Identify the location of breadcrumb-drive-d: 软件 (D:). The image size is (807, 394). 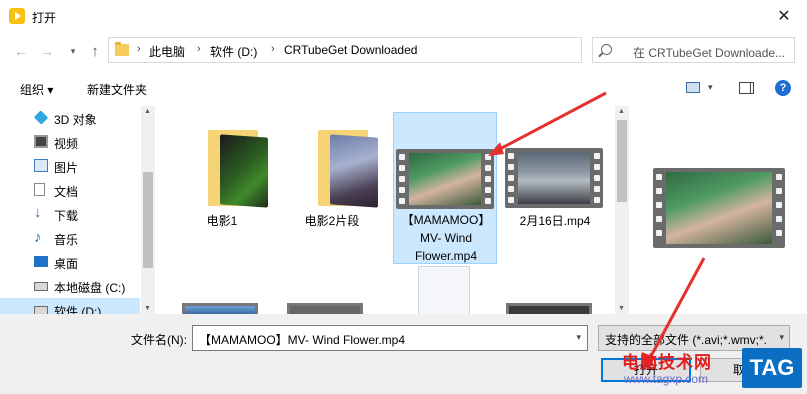
(233, 51).